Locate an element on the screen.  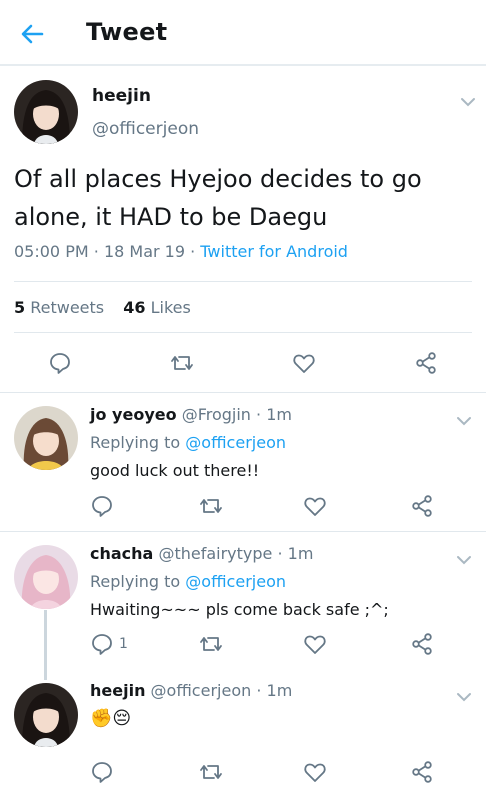
reply-author-handle: @thefairytype is located at coordinates (215, 553).